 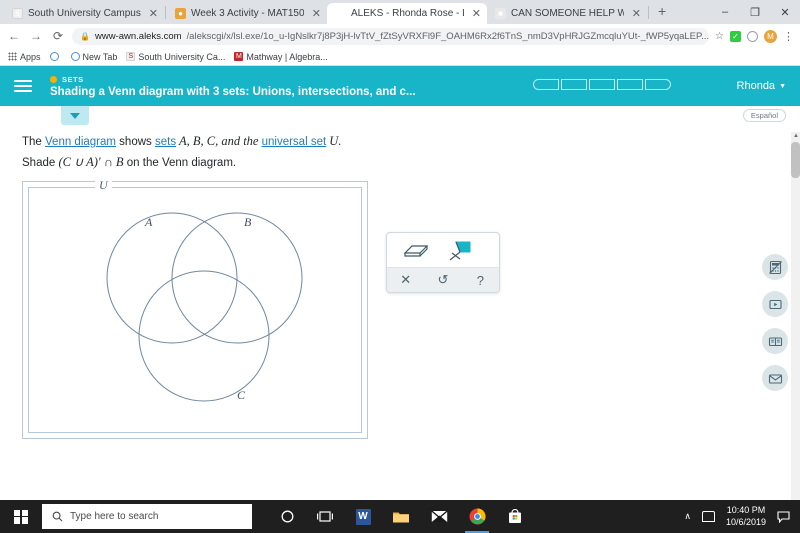 What do you see at coordinates (84, 13) in the screenshot?
I see `browser-tab-0: S South University Campus Comm ✕` at bounding box center [84, 13].